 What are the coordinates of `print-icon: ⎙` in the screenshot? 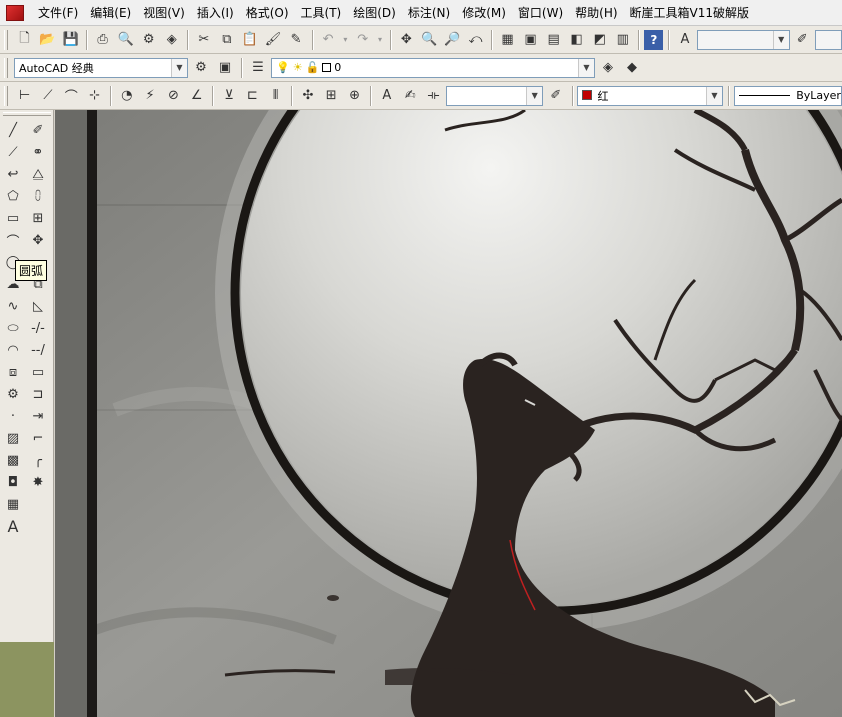 It's located at (102, 40).